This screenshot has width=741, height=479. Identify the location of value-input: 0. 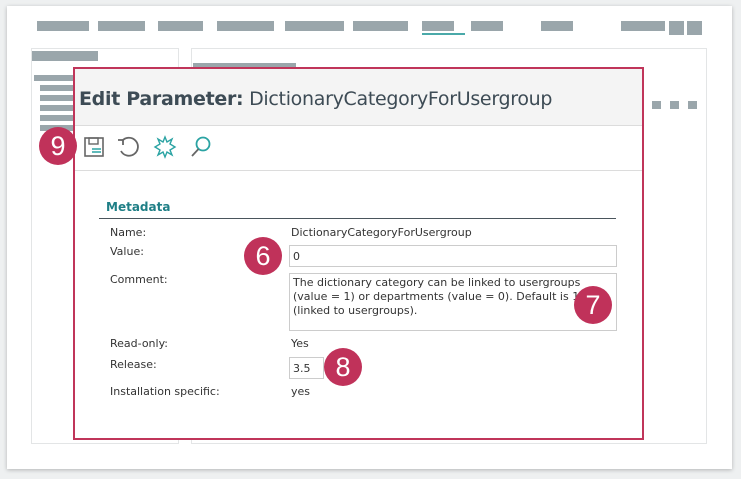
(453, 256).